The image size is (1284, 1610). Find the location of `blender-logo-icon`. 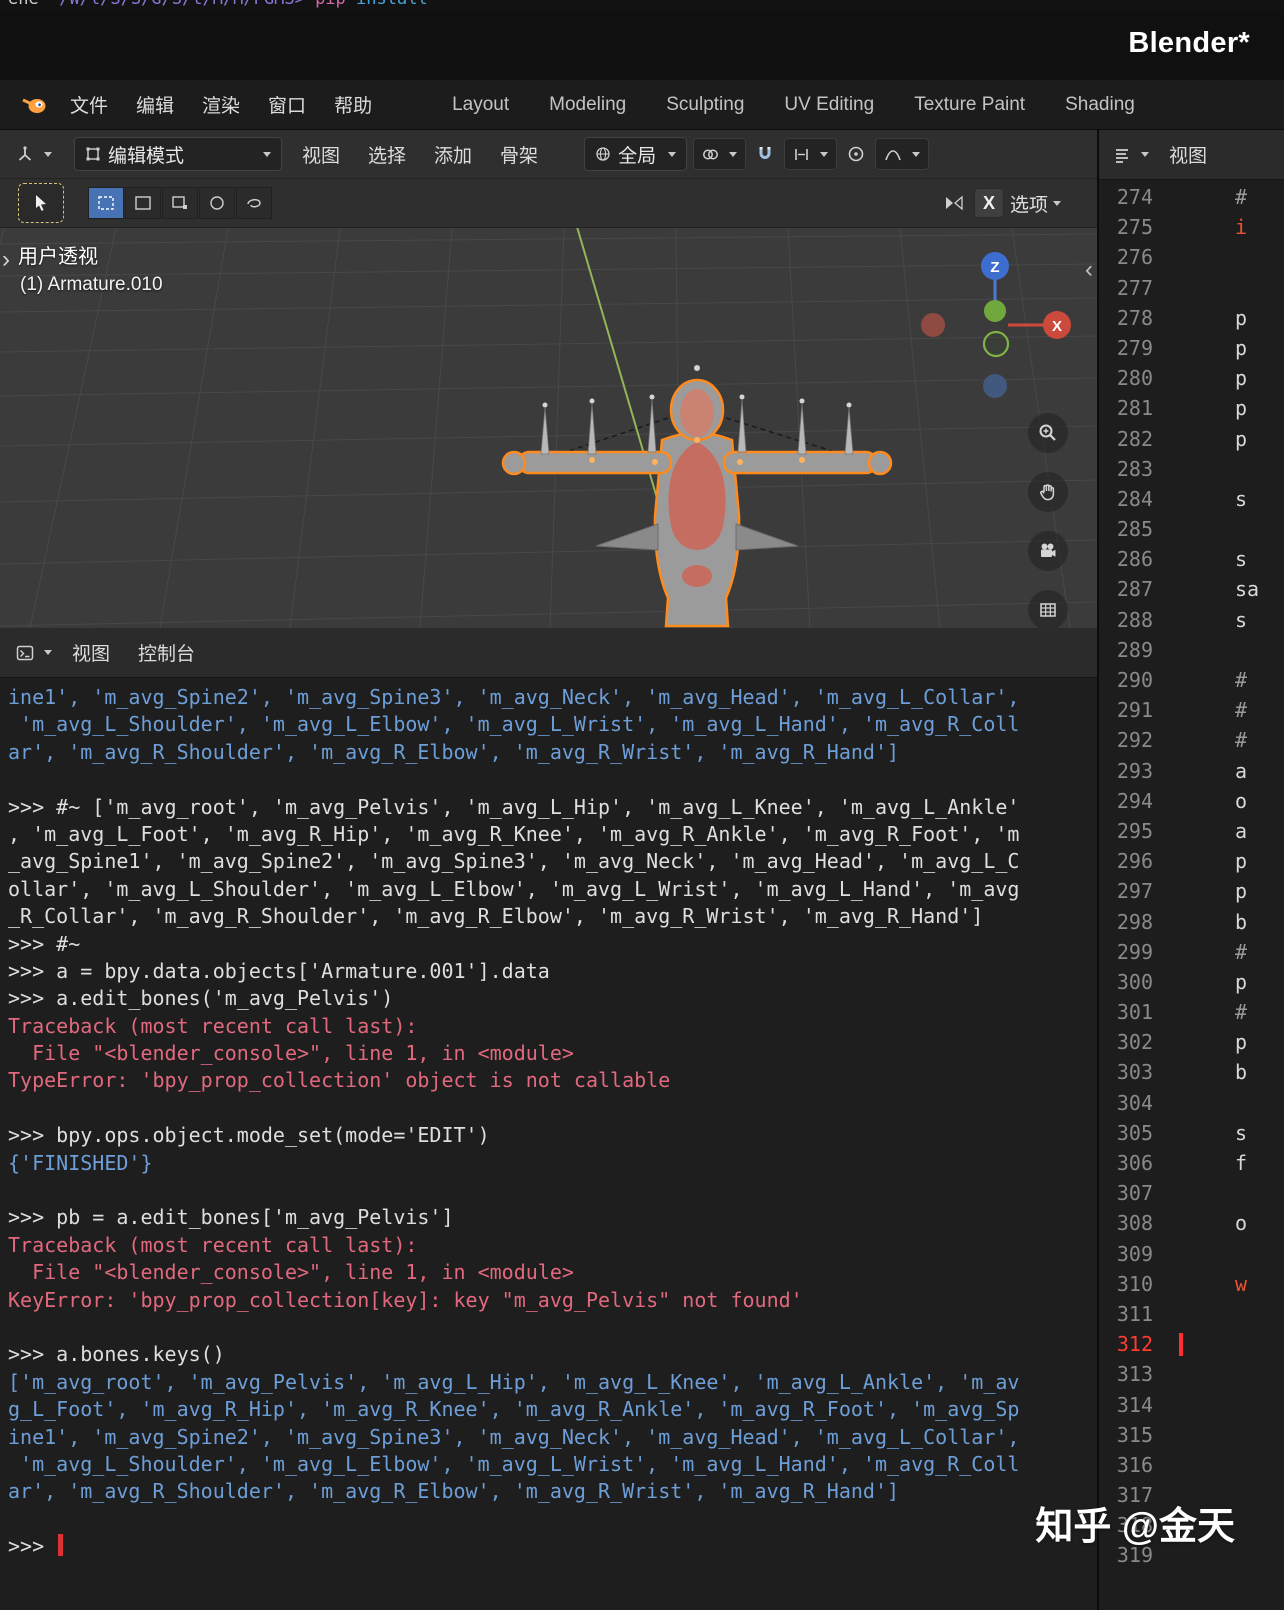

blender-logo-icon is located at coordinates (34, 105).